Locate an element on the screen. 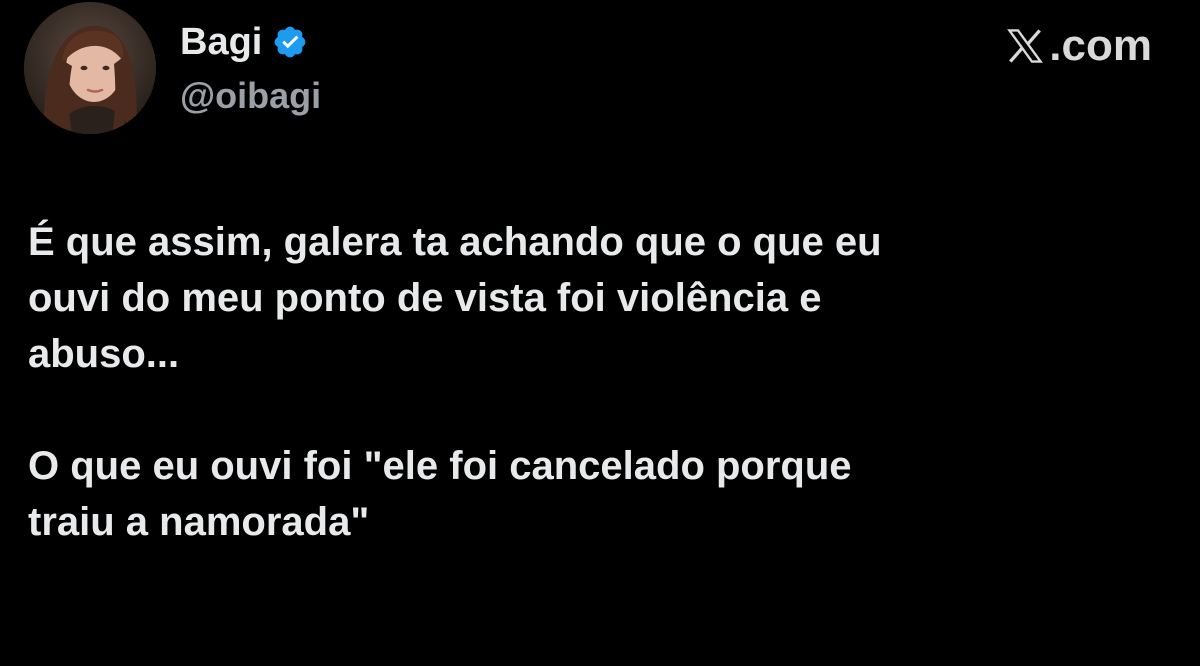 Image resolution: width=1200 pixels, height=666 pixels. verified-badge-icon is located at coordinates (290, 42).